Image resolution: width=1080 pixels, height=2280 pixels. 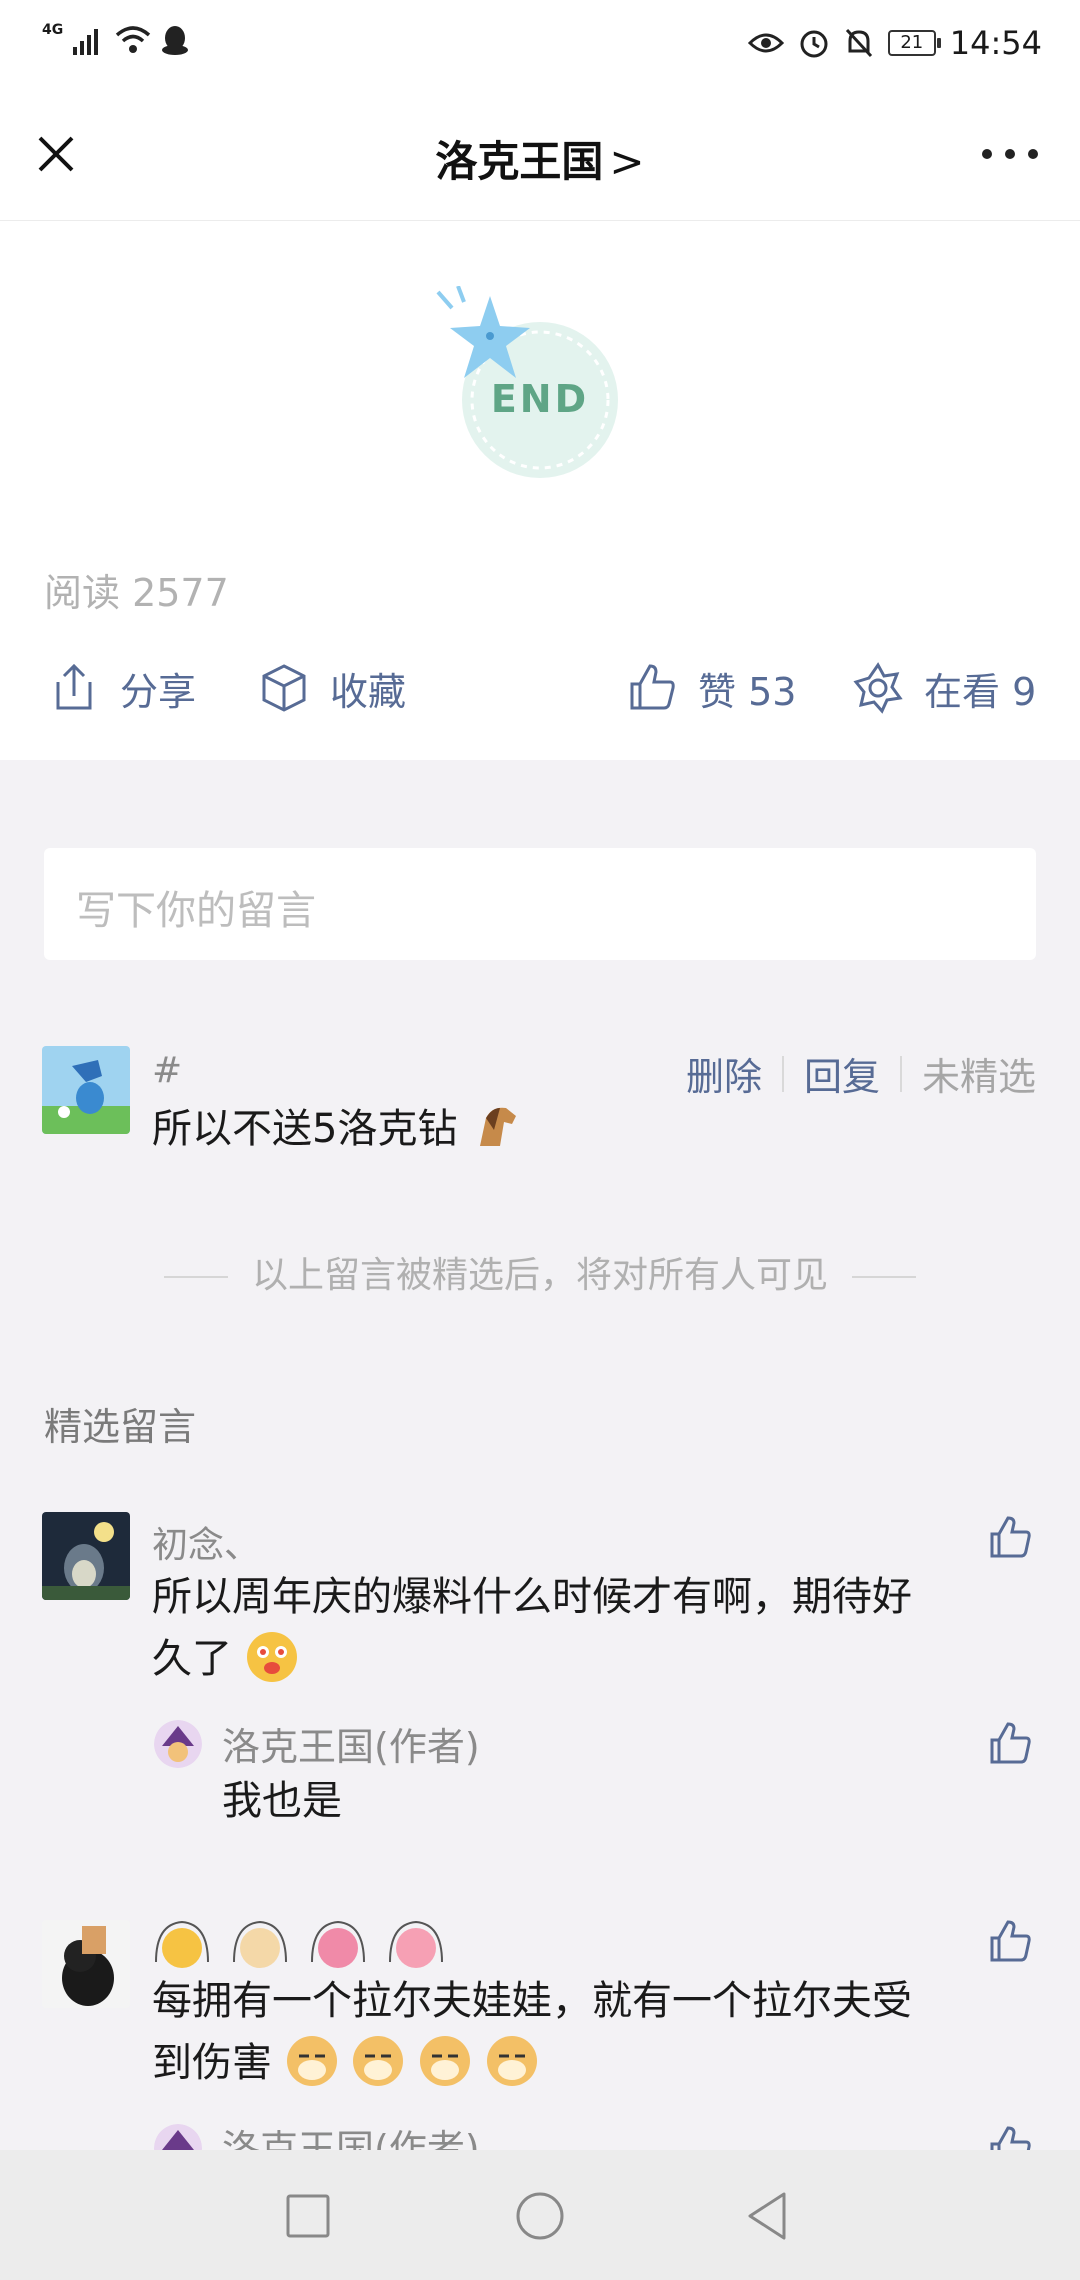 I want to click on favorite-button: 收藏, so click(x=332, y=688).